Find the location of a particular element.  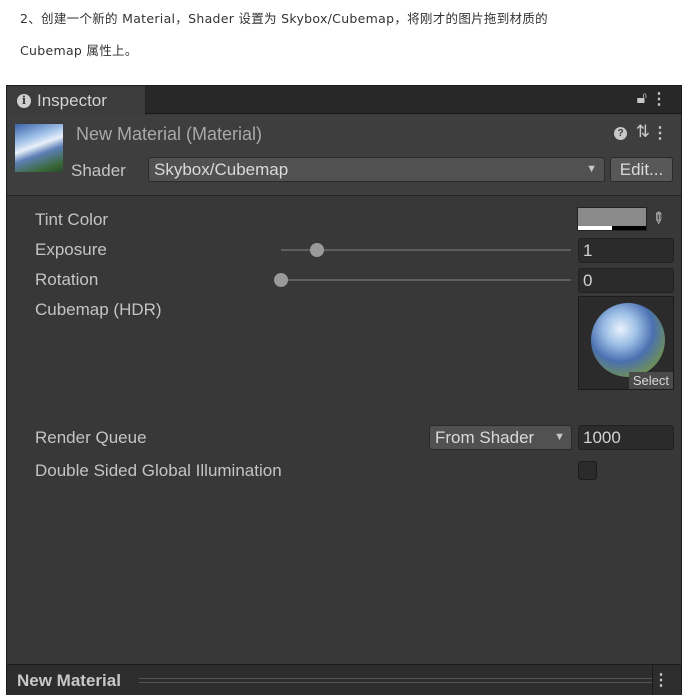

cubemap-preview-image is located at coordinates (628, 340).